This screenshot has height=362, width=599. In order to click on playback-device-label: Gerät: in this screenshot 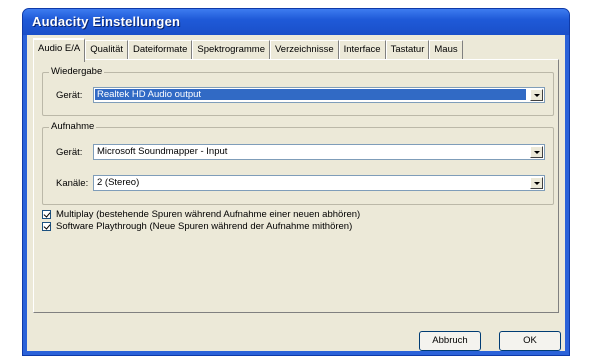, I will do `click(69, 95)`.